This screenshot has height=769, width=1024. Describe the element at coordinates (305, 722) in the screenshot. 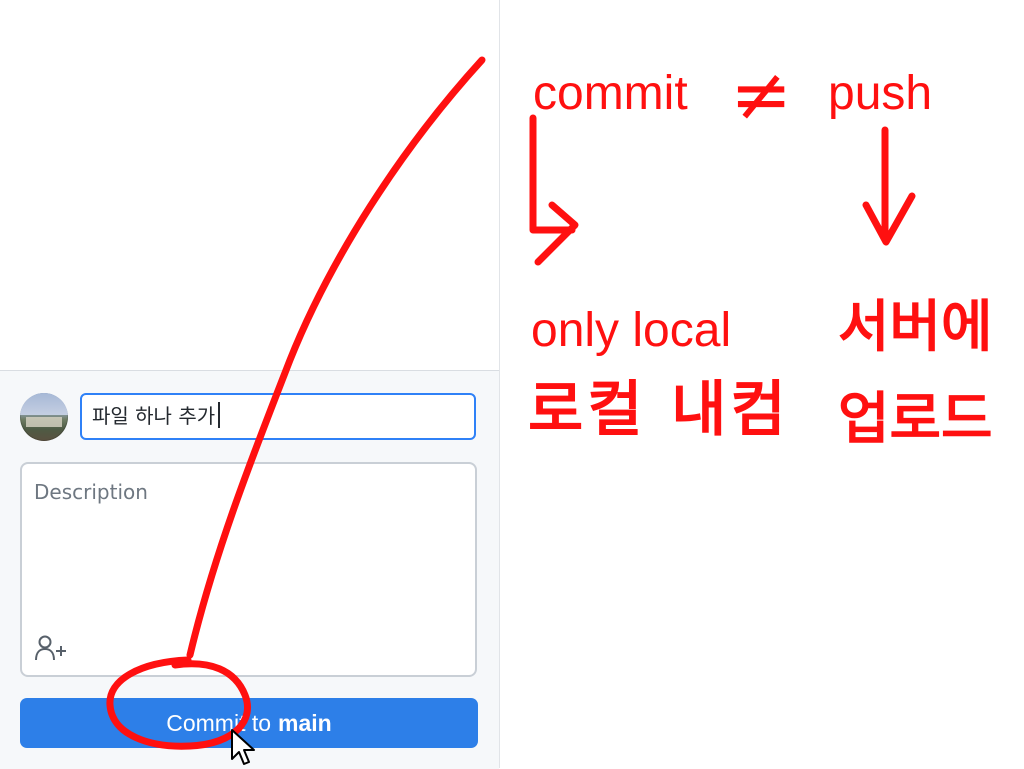

I see `branch-name: main` at that location.